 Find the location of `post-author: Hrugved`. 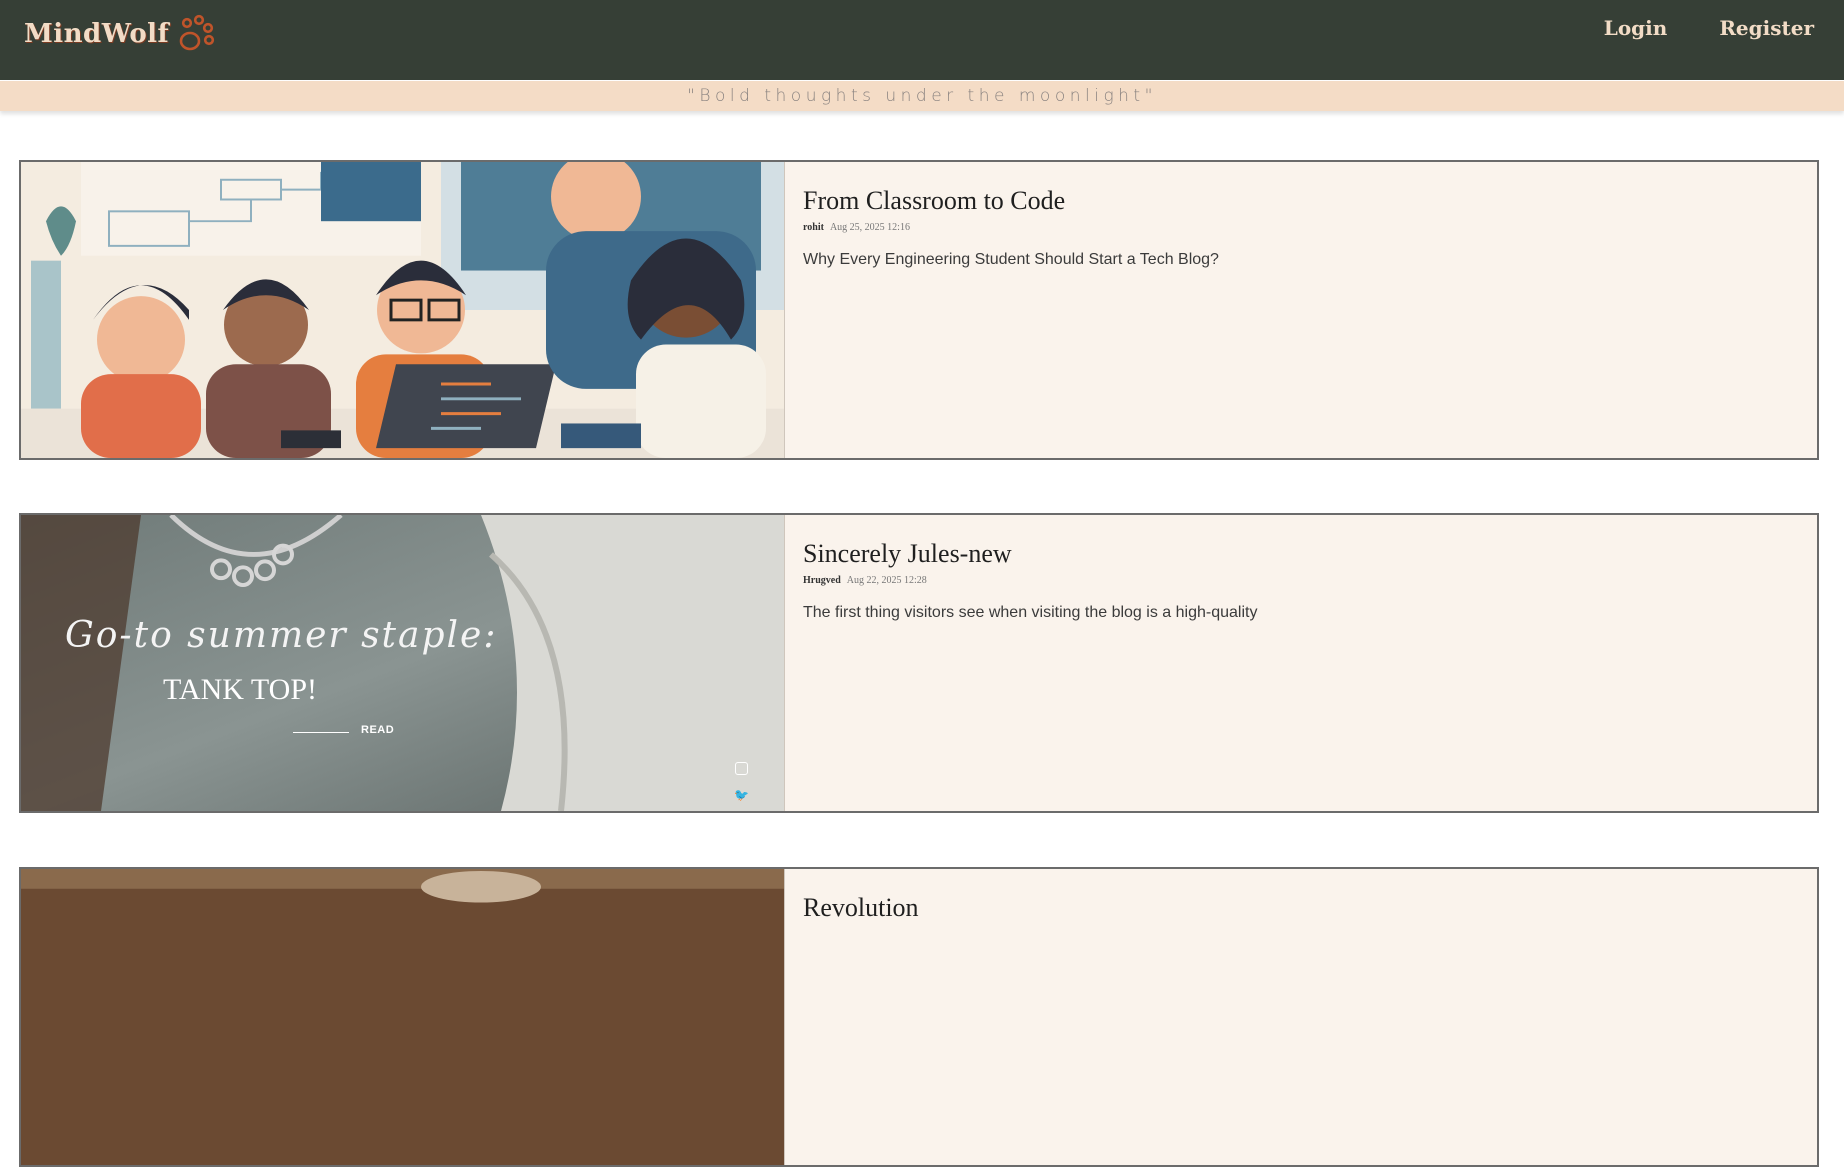

post-author: Hrugved is located at coordinates (822, 580).